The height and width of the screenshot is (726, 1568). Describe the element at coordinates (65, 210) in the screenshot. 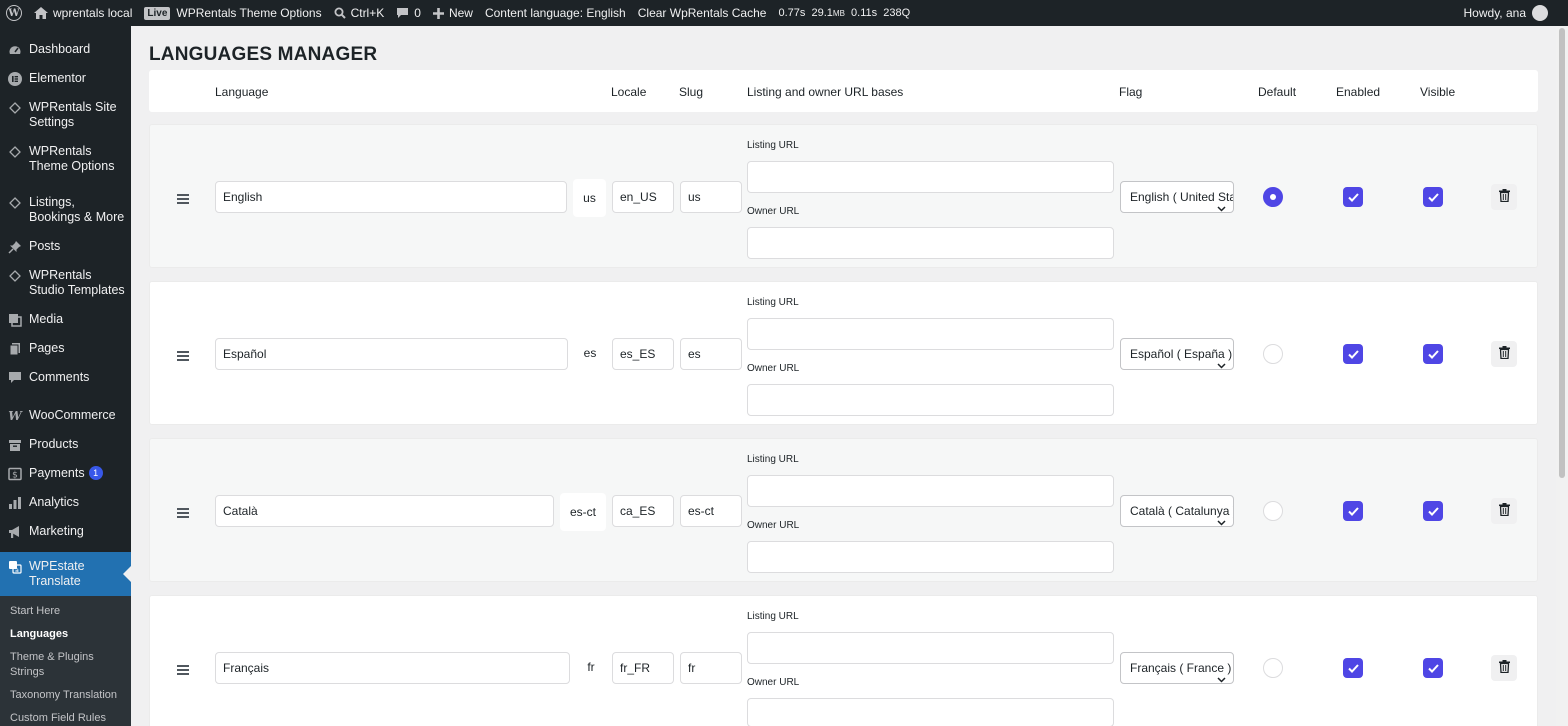

I see `sidebar-item-listings: Listings, Bookings & More` at that location.